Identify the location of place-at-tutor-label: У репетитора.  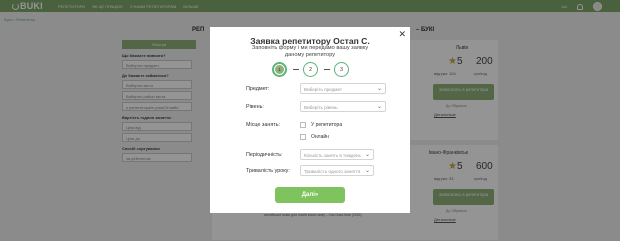
(326, 125).